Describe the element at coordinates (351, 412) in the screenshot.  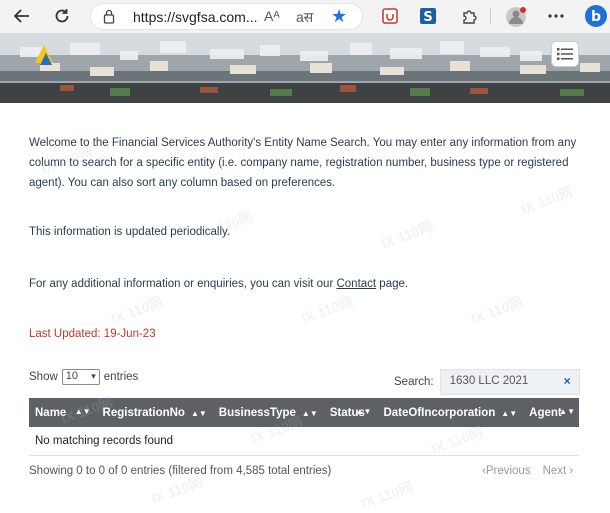
I see `column-header-status: Status ▲▼` at that location.